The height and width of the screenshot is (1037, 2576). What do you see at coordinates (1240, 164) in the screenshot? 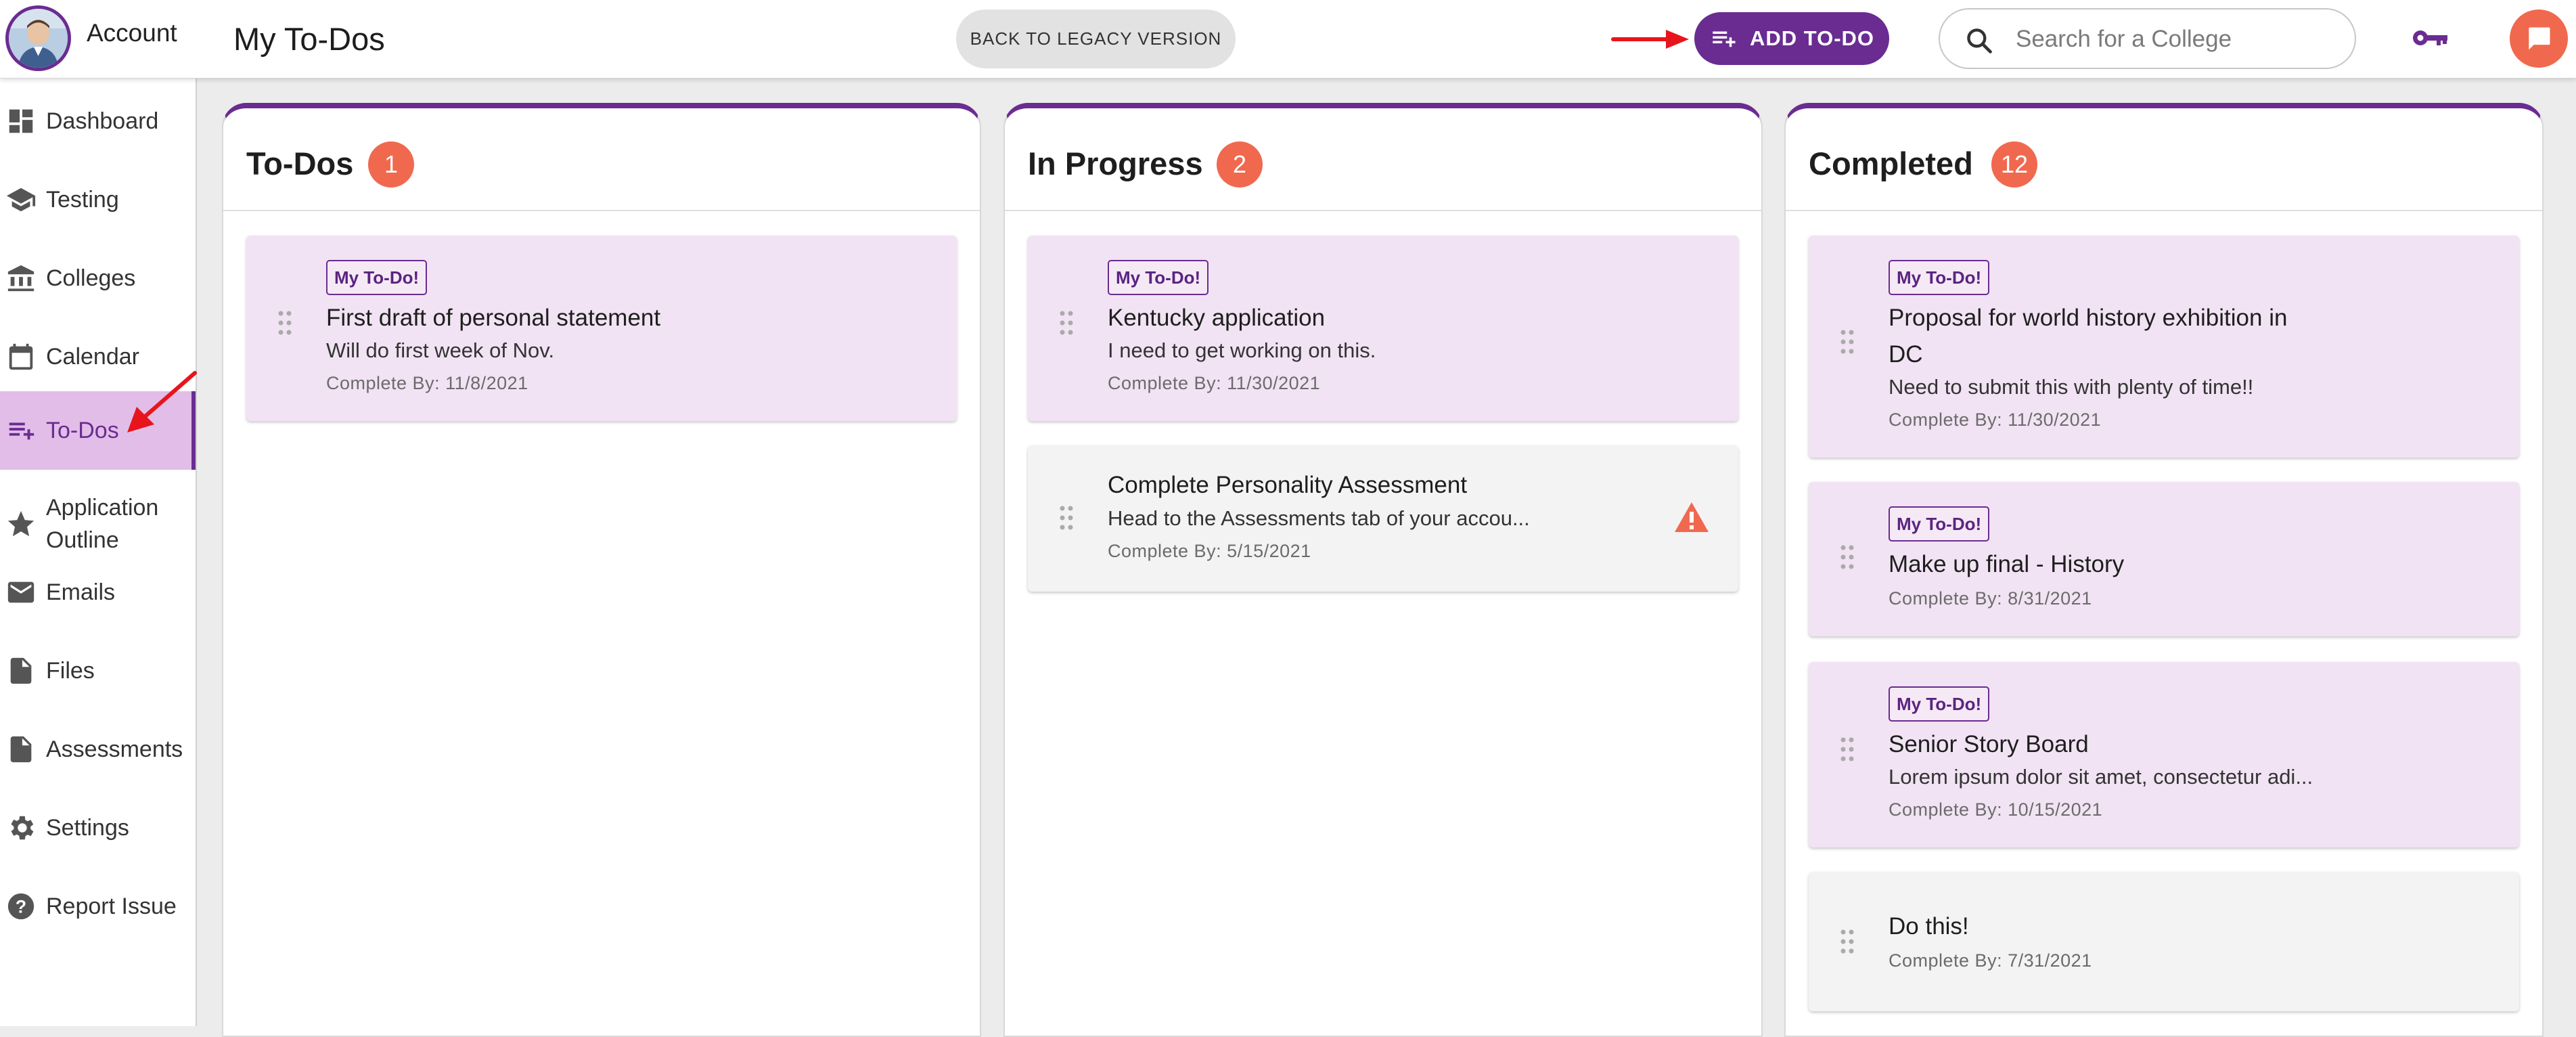
I see `count-badge: 2` at bounding box center [1240, 164].